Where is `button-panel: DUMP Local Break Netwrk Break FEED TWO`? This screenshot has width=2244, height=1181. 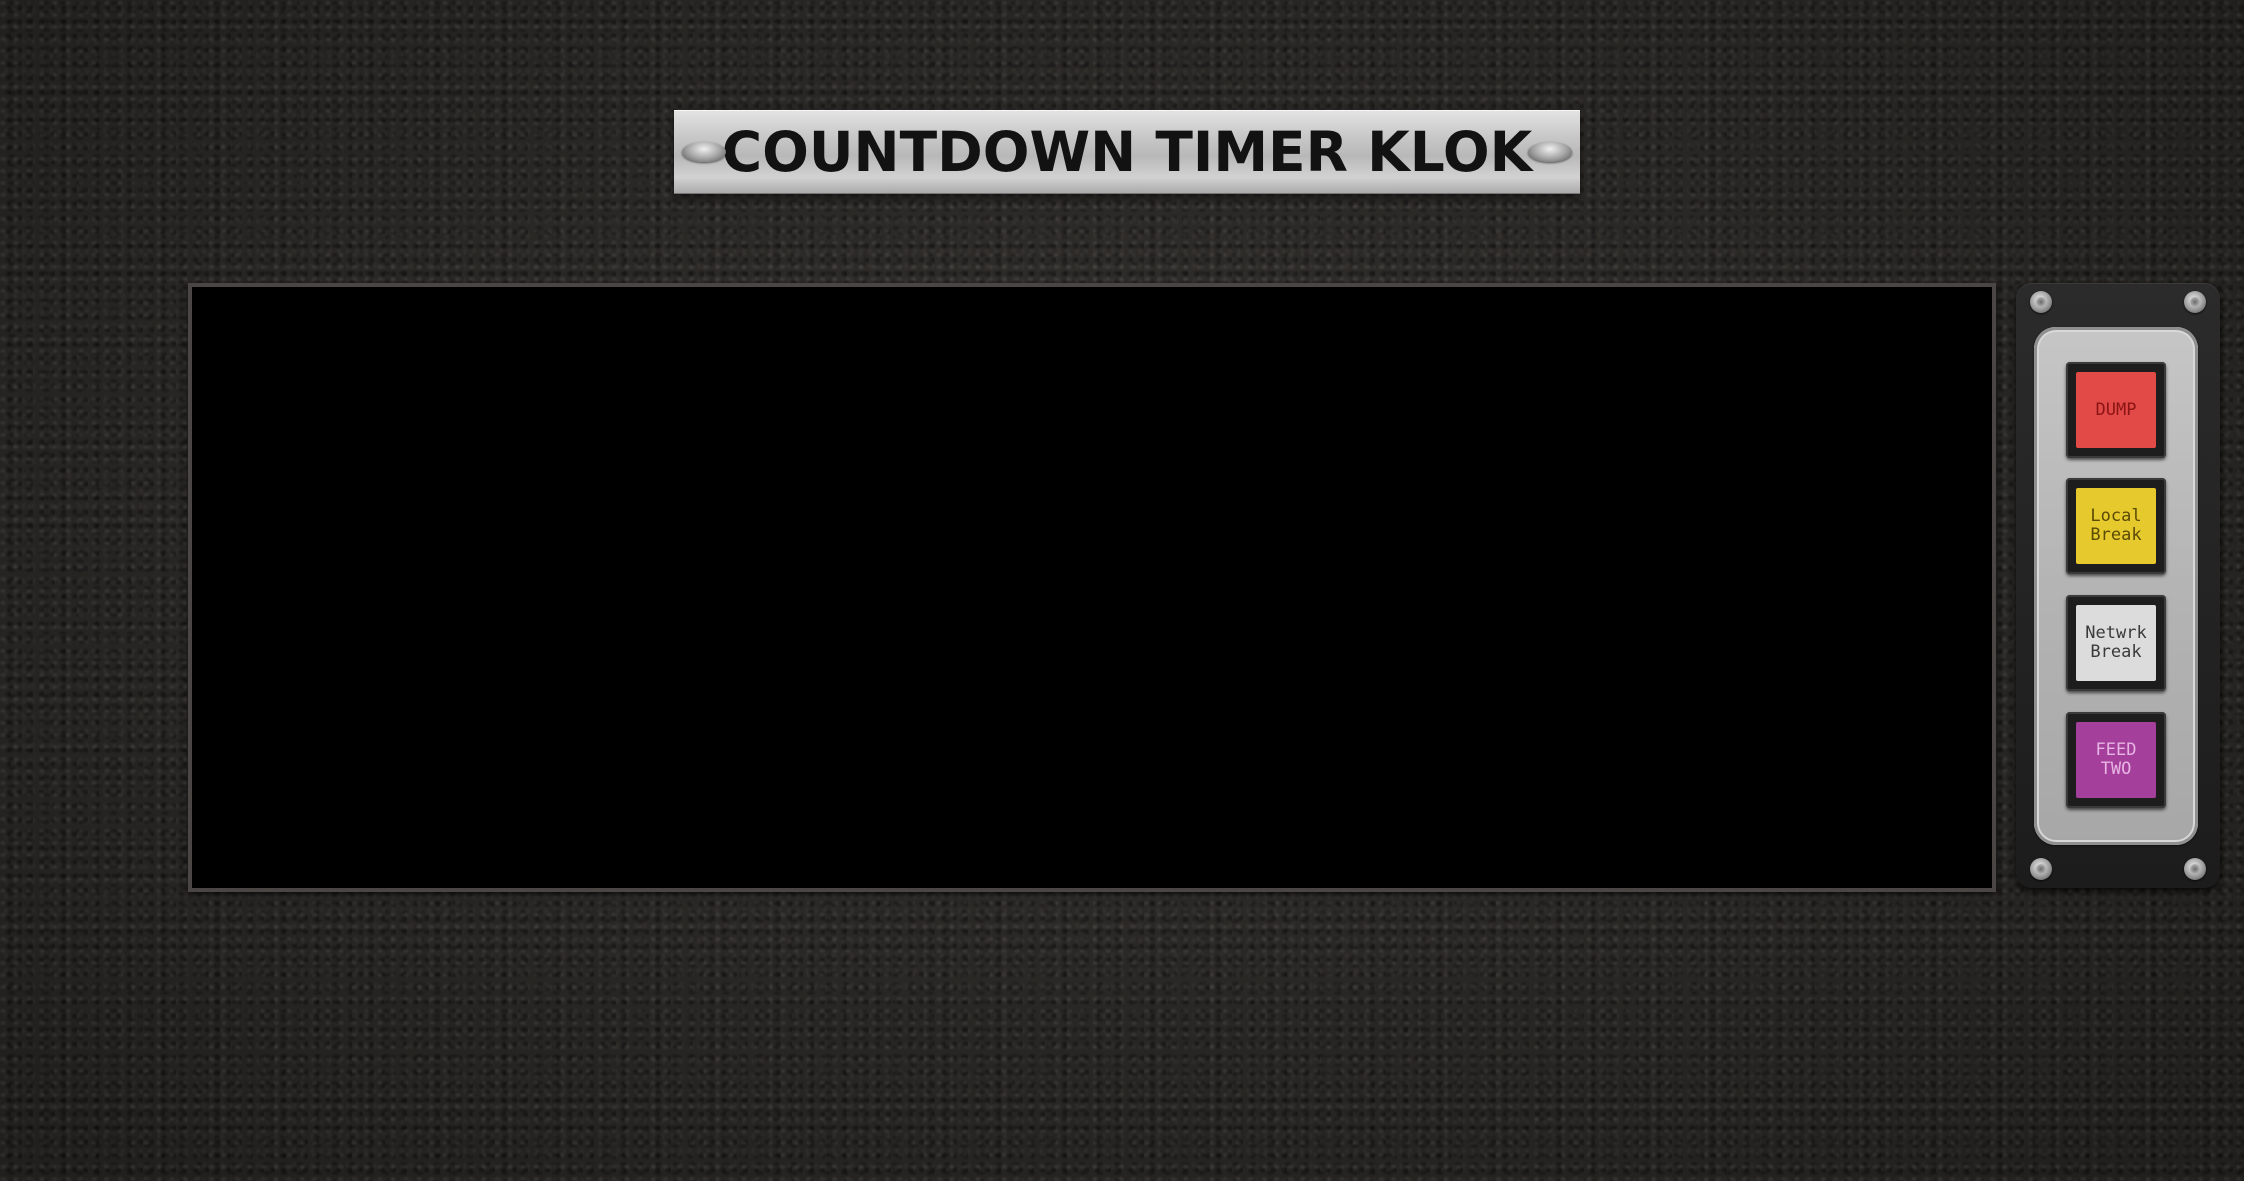
button-panel: DUMP Local Break Netwrk Break FEED TWO is located at coordinates (2116, 586).